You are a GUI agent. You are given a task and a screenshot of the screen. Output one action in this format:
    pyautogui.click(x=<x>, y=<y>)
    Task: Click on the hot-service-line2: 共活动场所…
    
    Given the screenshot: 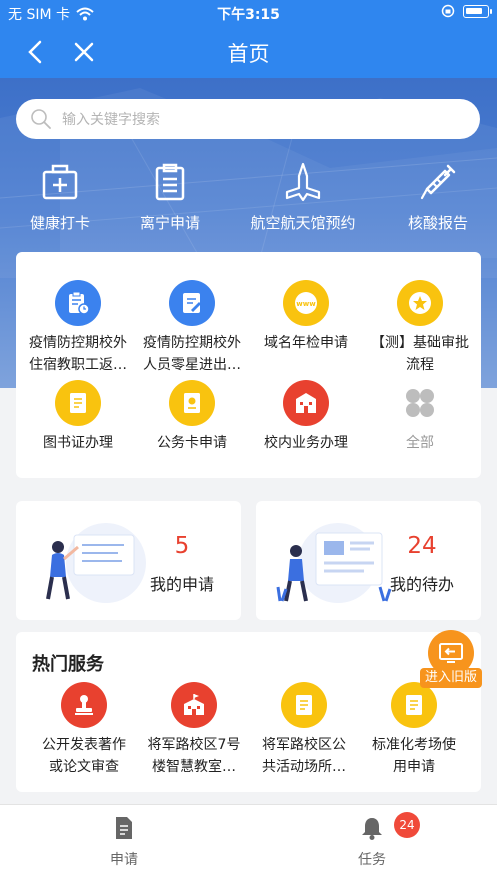 What is the action you would take?
    pyautogui.click(x=304, y=767)
    